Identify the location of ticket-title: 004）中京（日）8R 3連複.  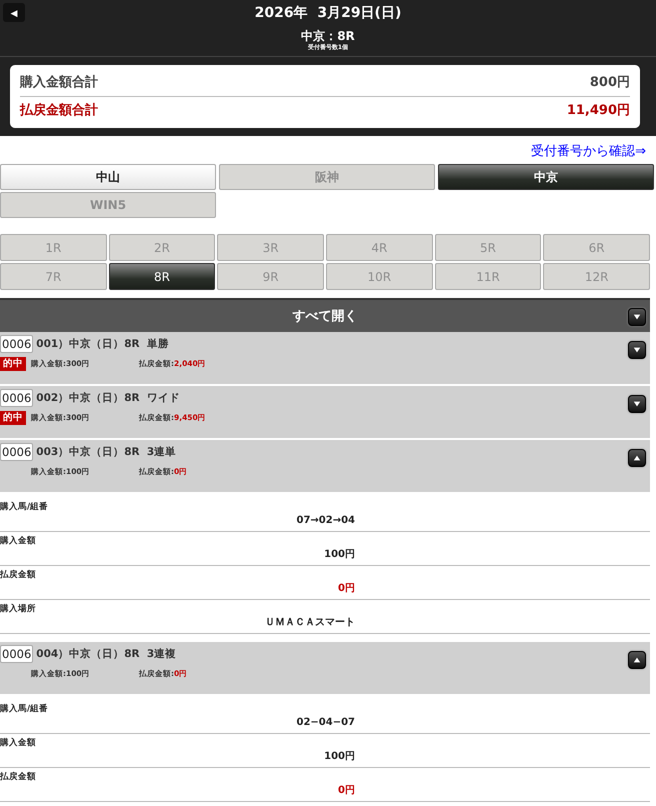
(106, 654).